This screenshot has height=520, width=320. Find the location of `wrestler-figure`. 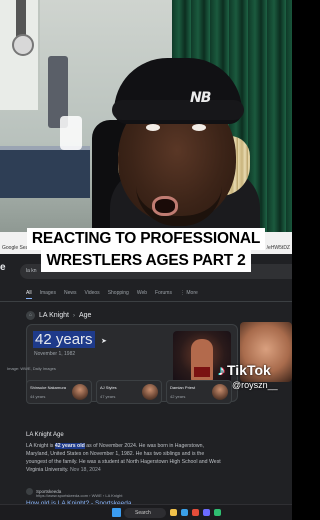

wrestler-figure is located at coordinates (202, 361).